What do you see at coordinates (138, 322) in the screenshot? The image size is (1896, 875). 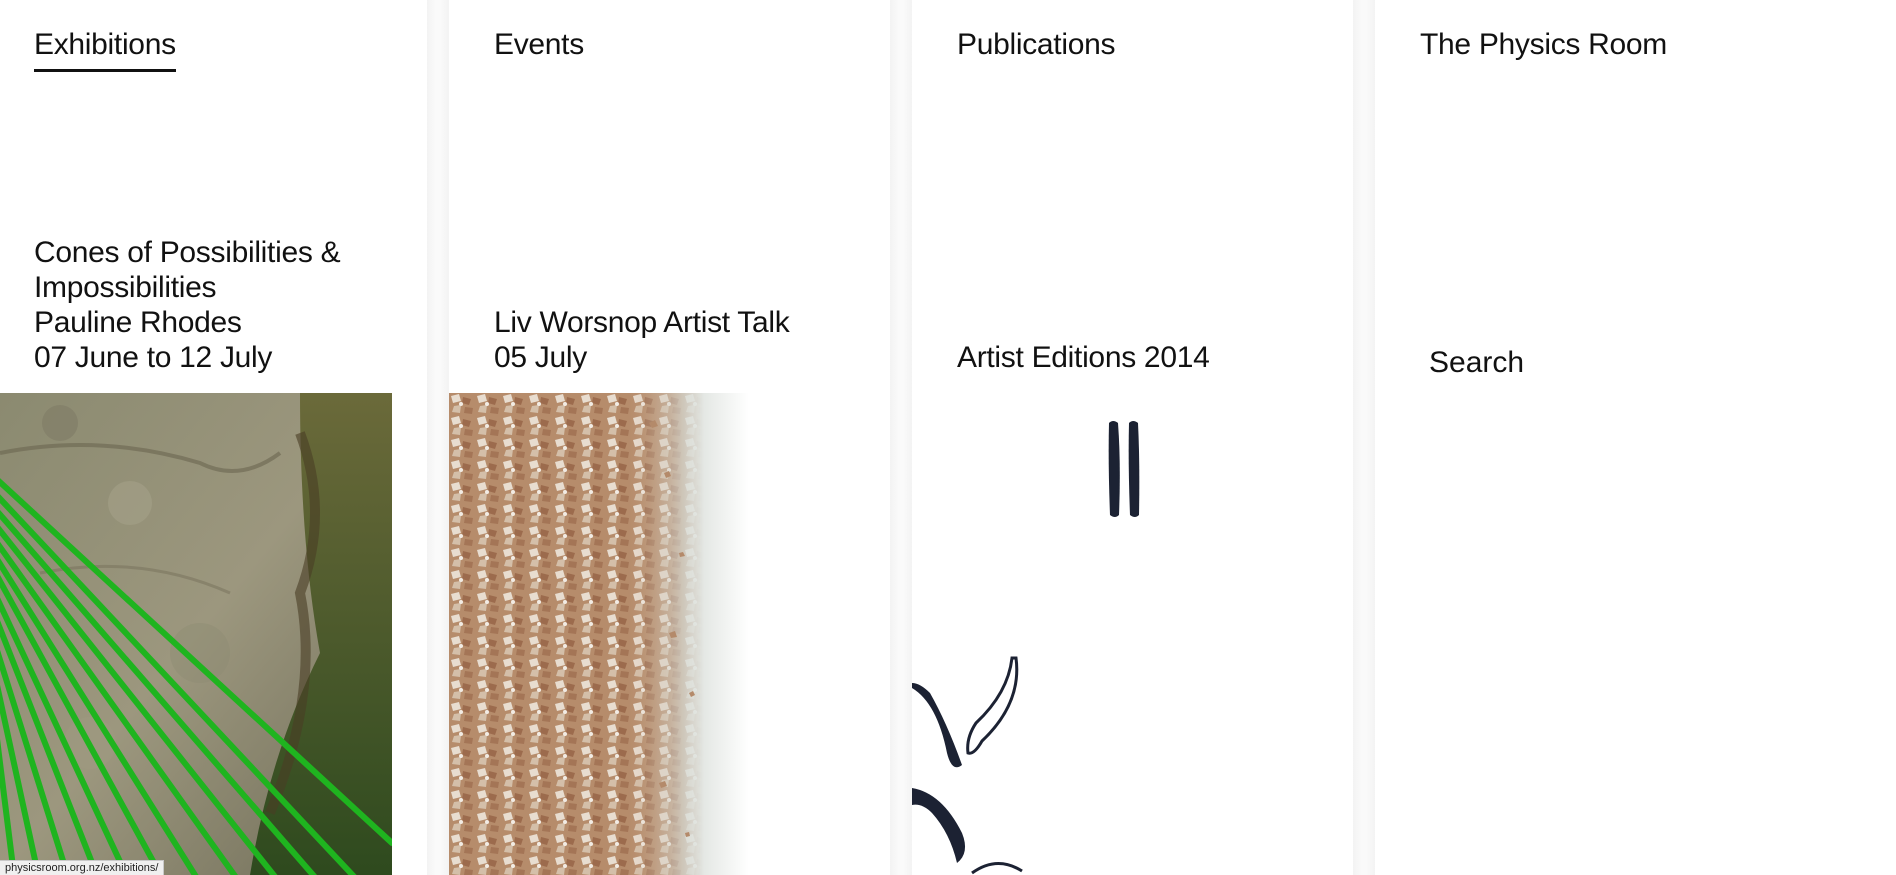 I see `exhibition-artist: Pauline Rhodes` at bounding box center [138, 322].